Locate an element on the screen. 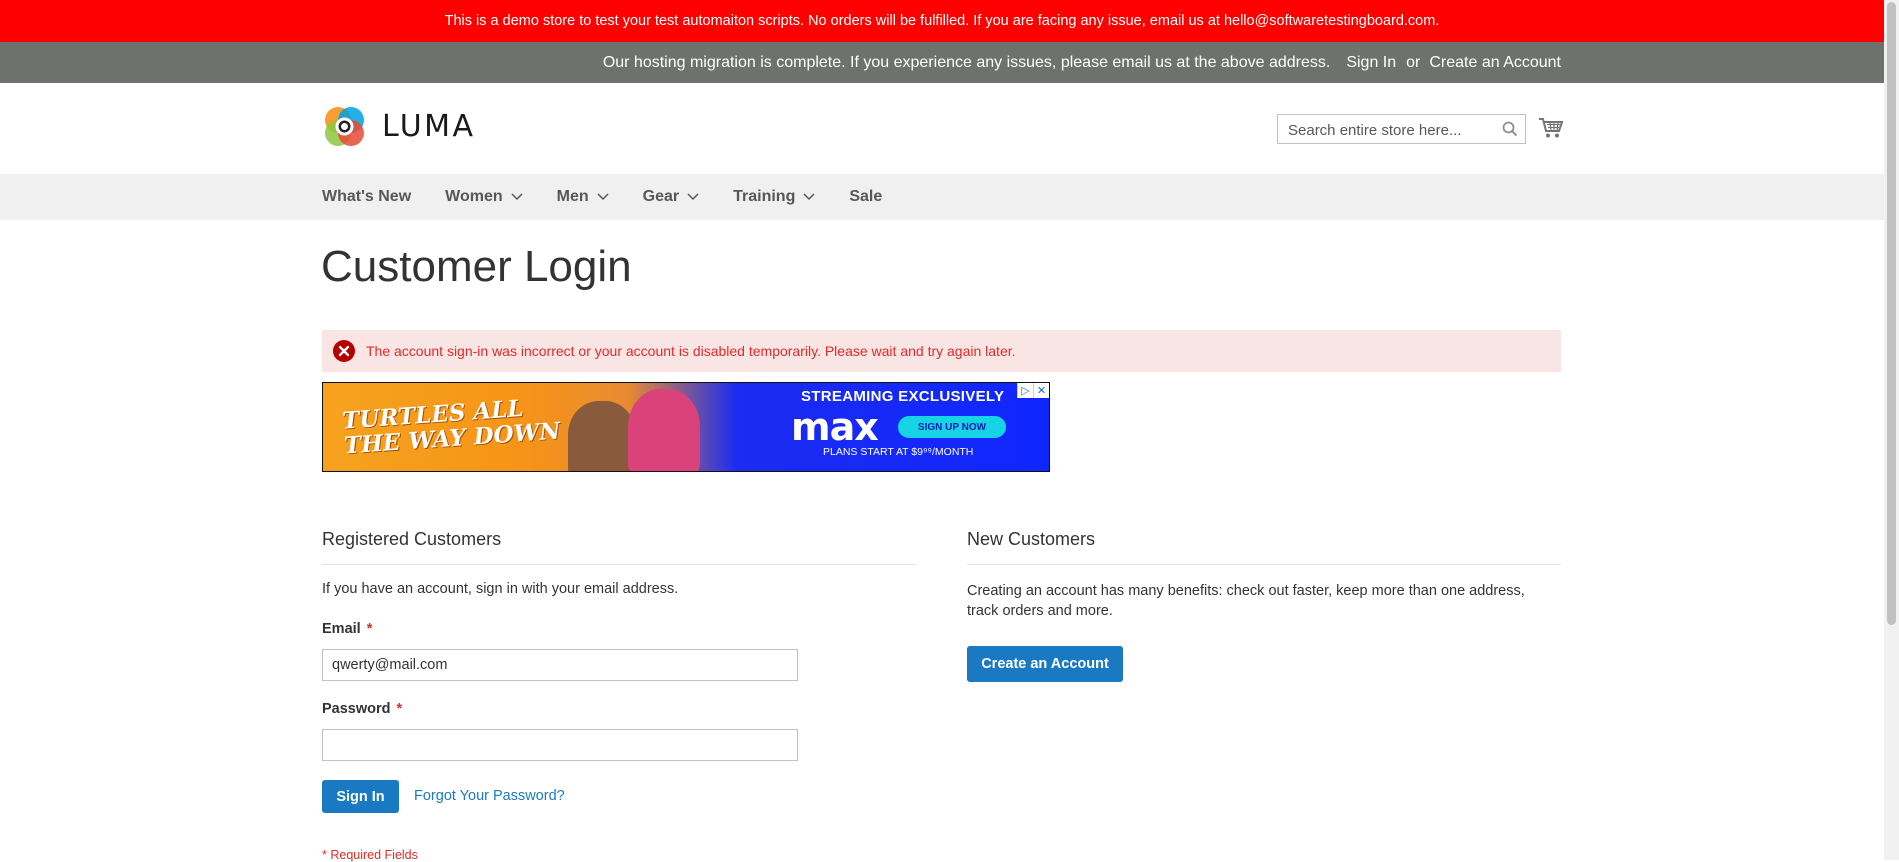  nav-item-sale: Sale is located at coordinates (865, 197).